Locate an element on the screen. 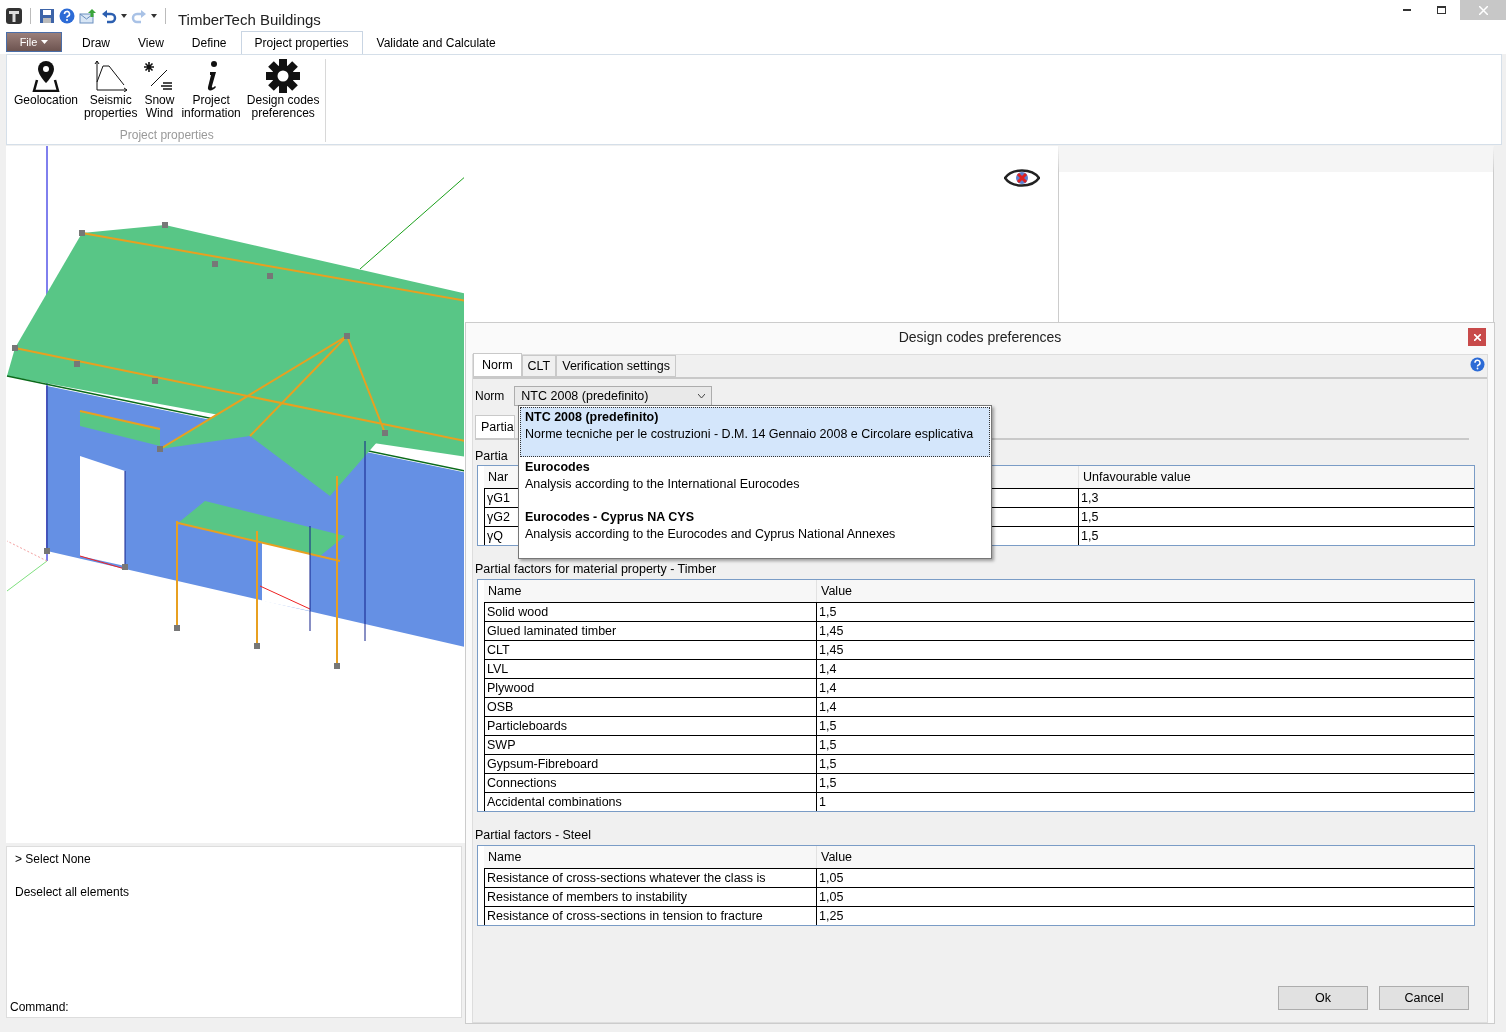 This screenshot has width=1506, height=1032. table-cell: Solid wood is located at coordinates (650, 611).